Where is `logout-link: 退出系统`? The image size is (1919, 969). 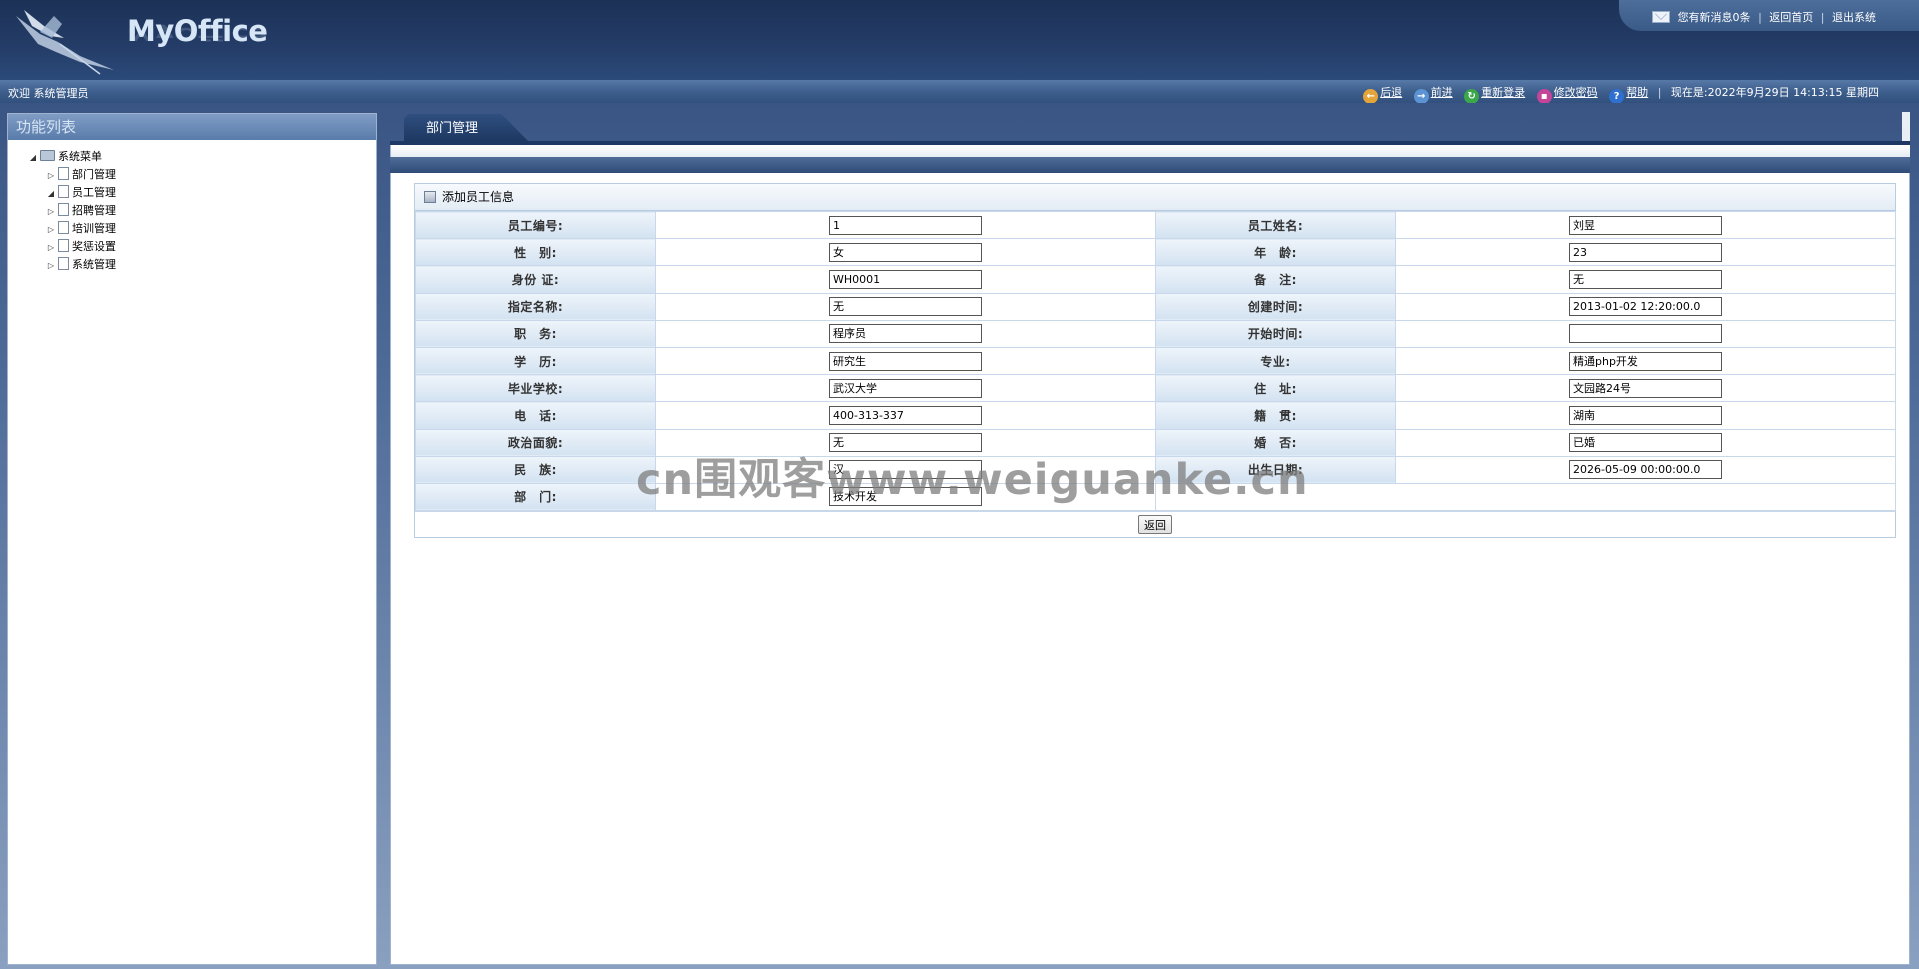 logout-link: 退出系统 is located at coordinates (1854, 17).